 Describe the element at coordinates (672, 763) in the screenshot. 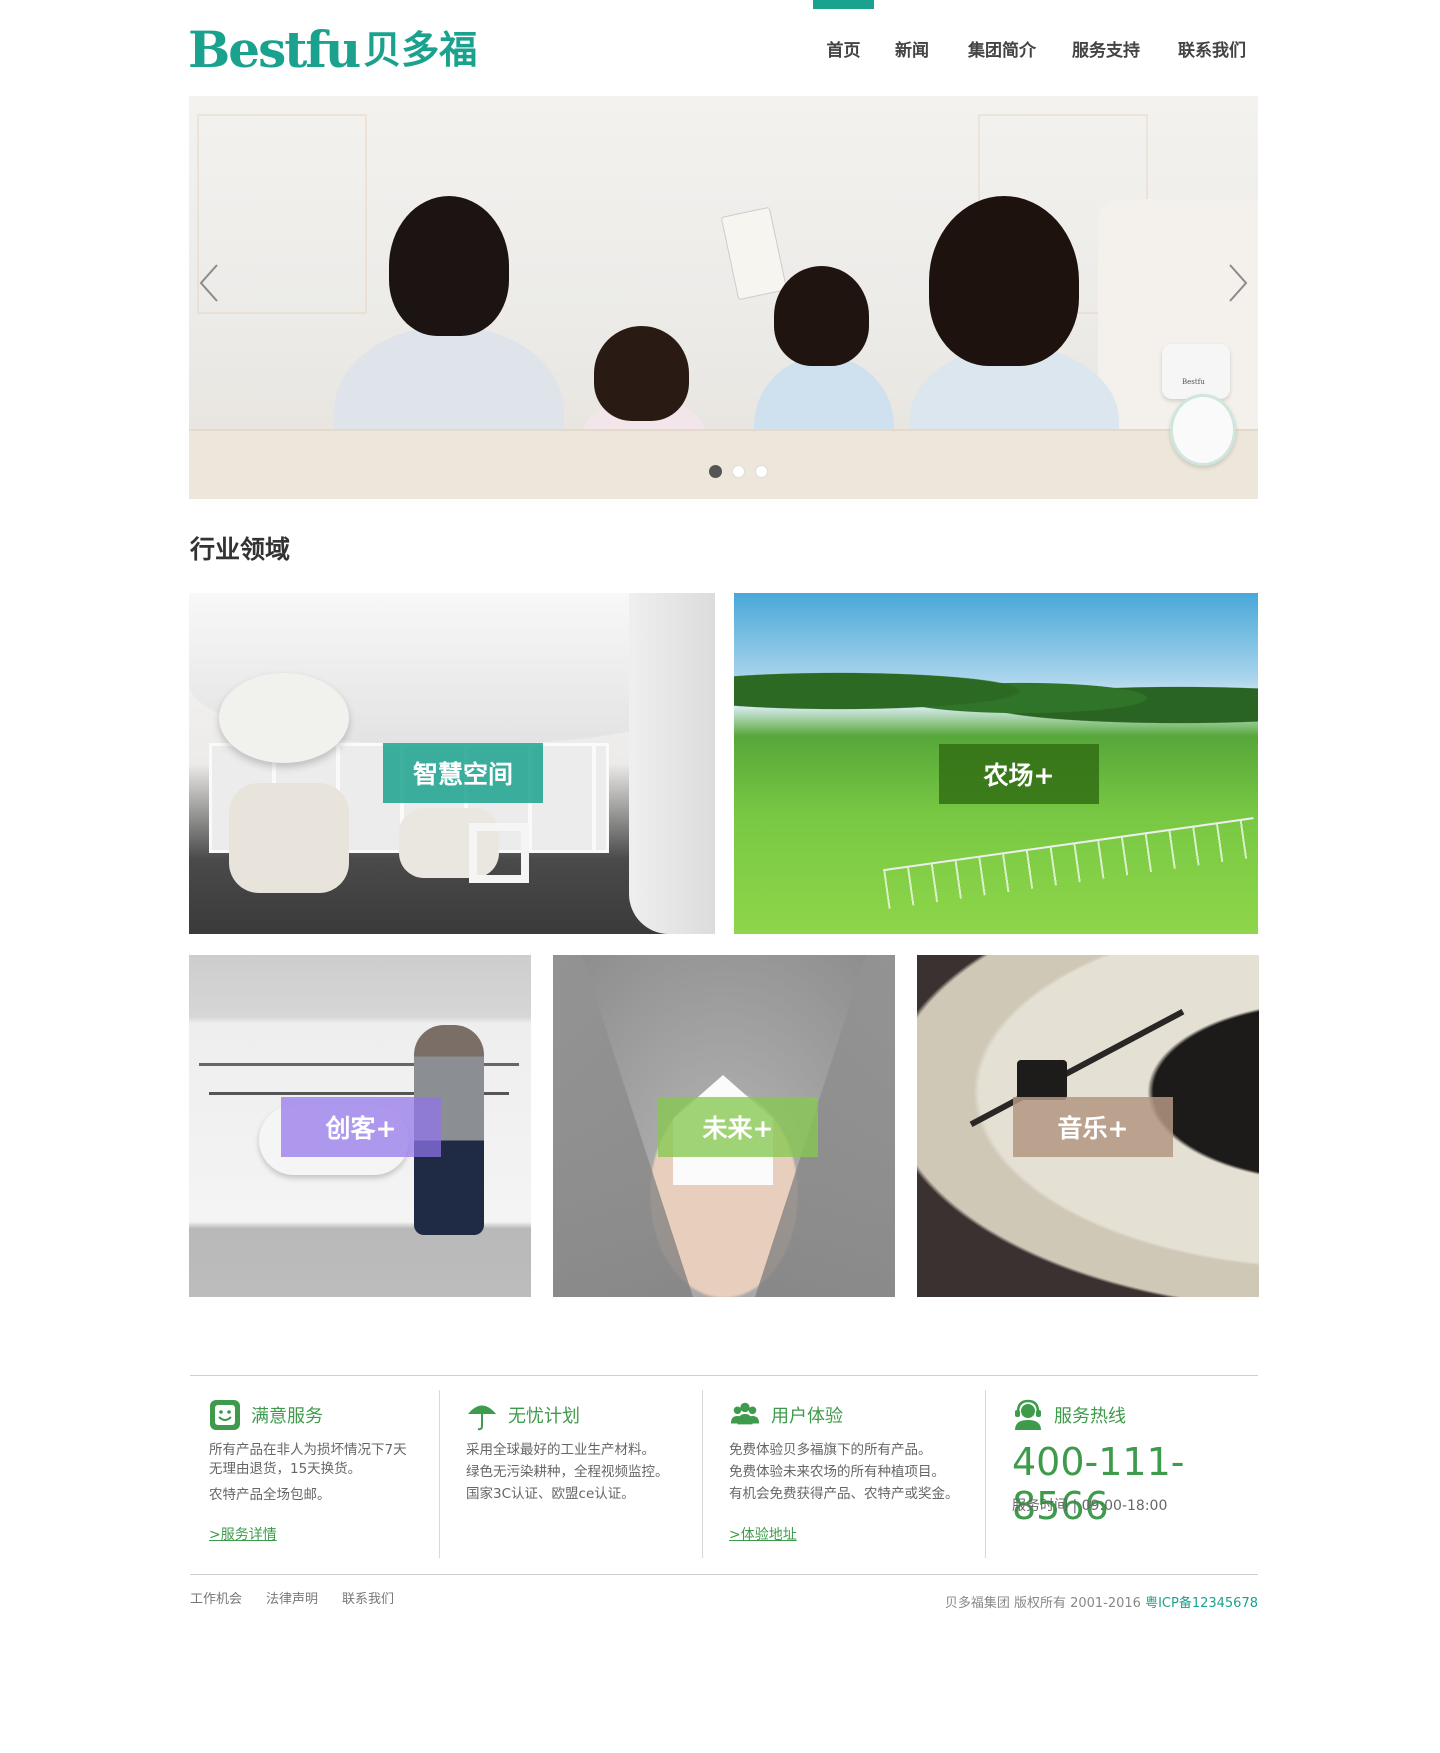

I see `tile-image-pillar` at that location.